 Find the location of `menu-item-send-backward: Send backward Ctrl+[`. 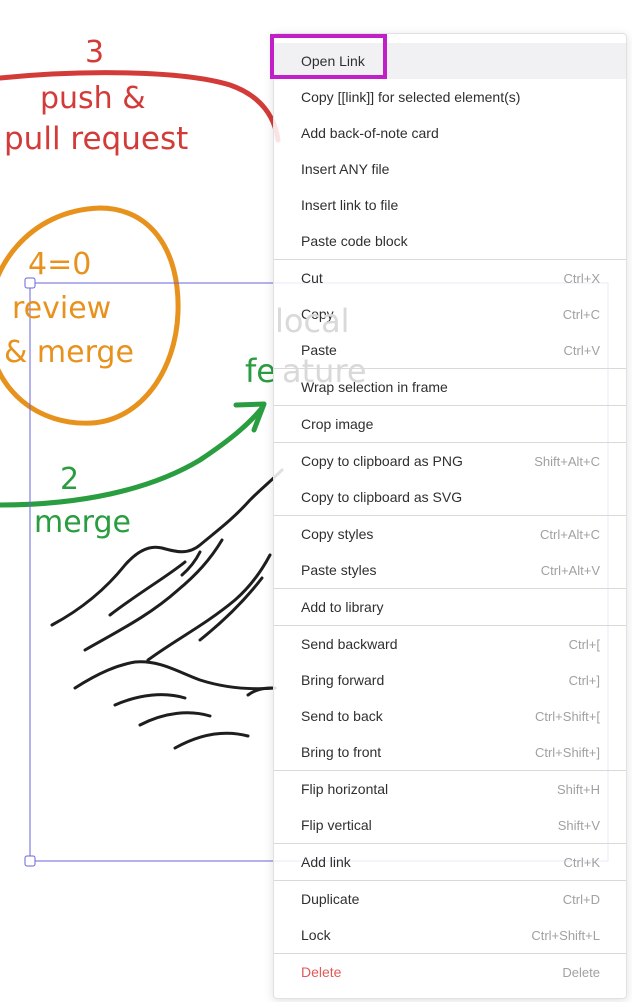

menu-item-send-backward: Send backward Ctrl+[ is located at coordinates (450, 644).